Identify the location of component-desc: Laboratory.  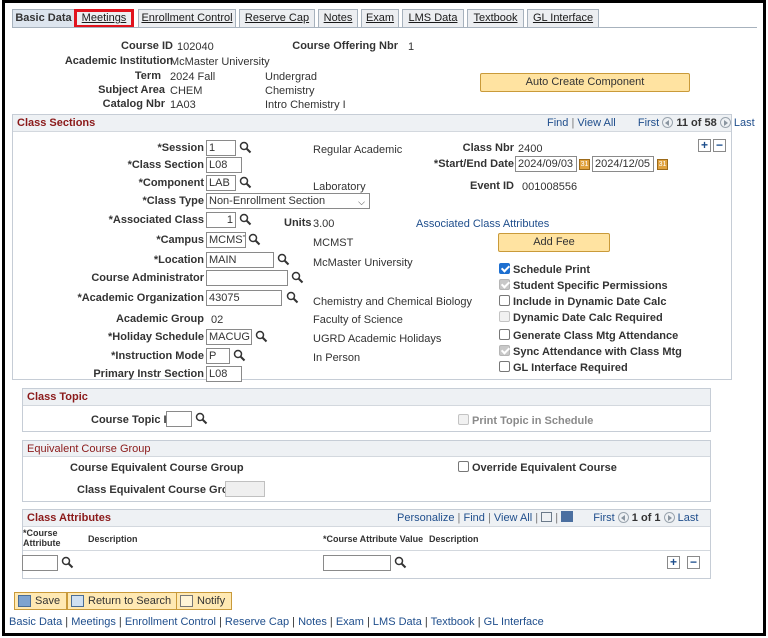
(339, 187).